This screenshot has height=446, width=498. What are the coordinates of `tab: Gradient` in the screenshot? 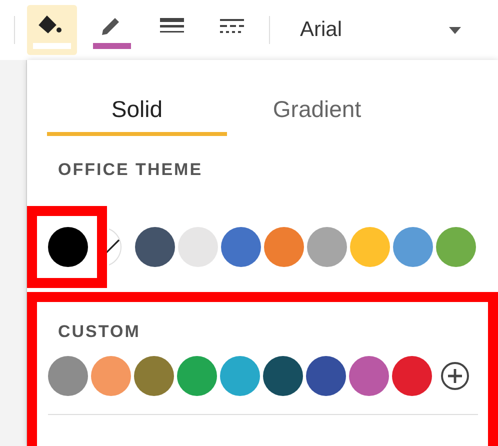 It's located at (317, 111).